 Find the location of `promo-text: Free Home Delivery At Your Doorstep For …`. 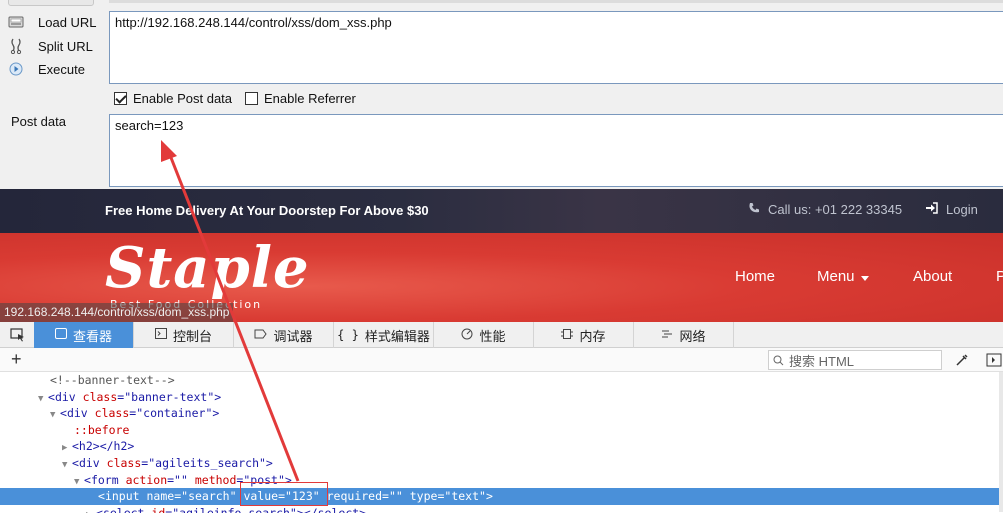

promo-text: Free Home Delivery At Your Doorstep For … is located at coordinates (267, 210).